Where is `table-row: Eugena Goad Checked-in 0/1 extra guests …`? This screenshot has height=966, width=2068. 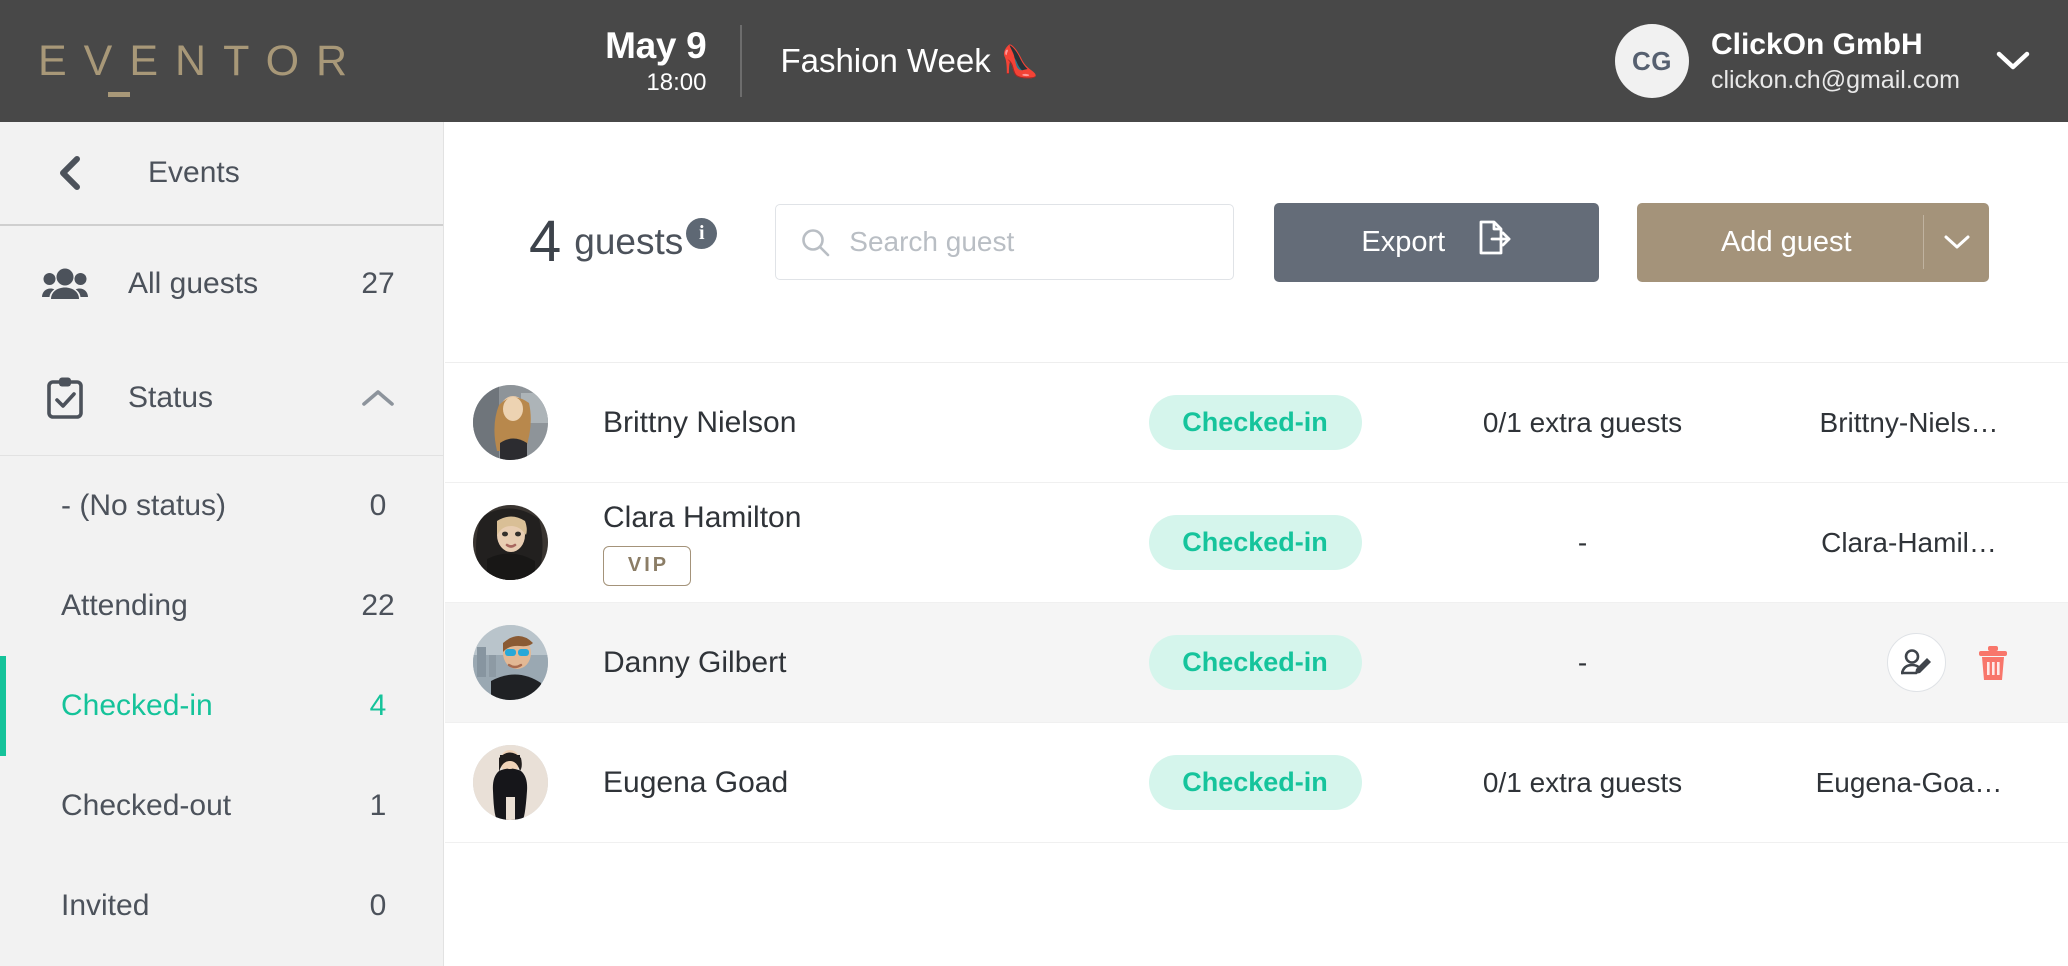
table-row: Eugena Goad Checked-in 0/1 extra guests … is located at coordinates (1256, 783).